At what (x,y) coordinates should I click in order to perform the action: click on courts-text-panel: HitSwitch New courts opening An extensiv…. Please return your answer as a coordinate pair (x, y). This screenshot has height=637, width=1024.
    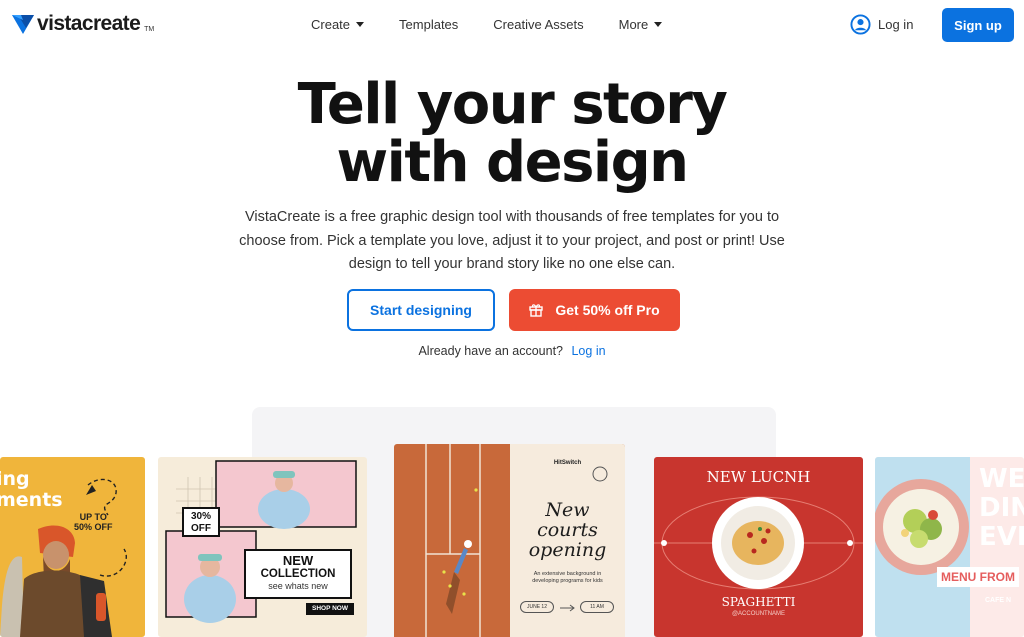
    Looking at the image, I should click on (567, 540).